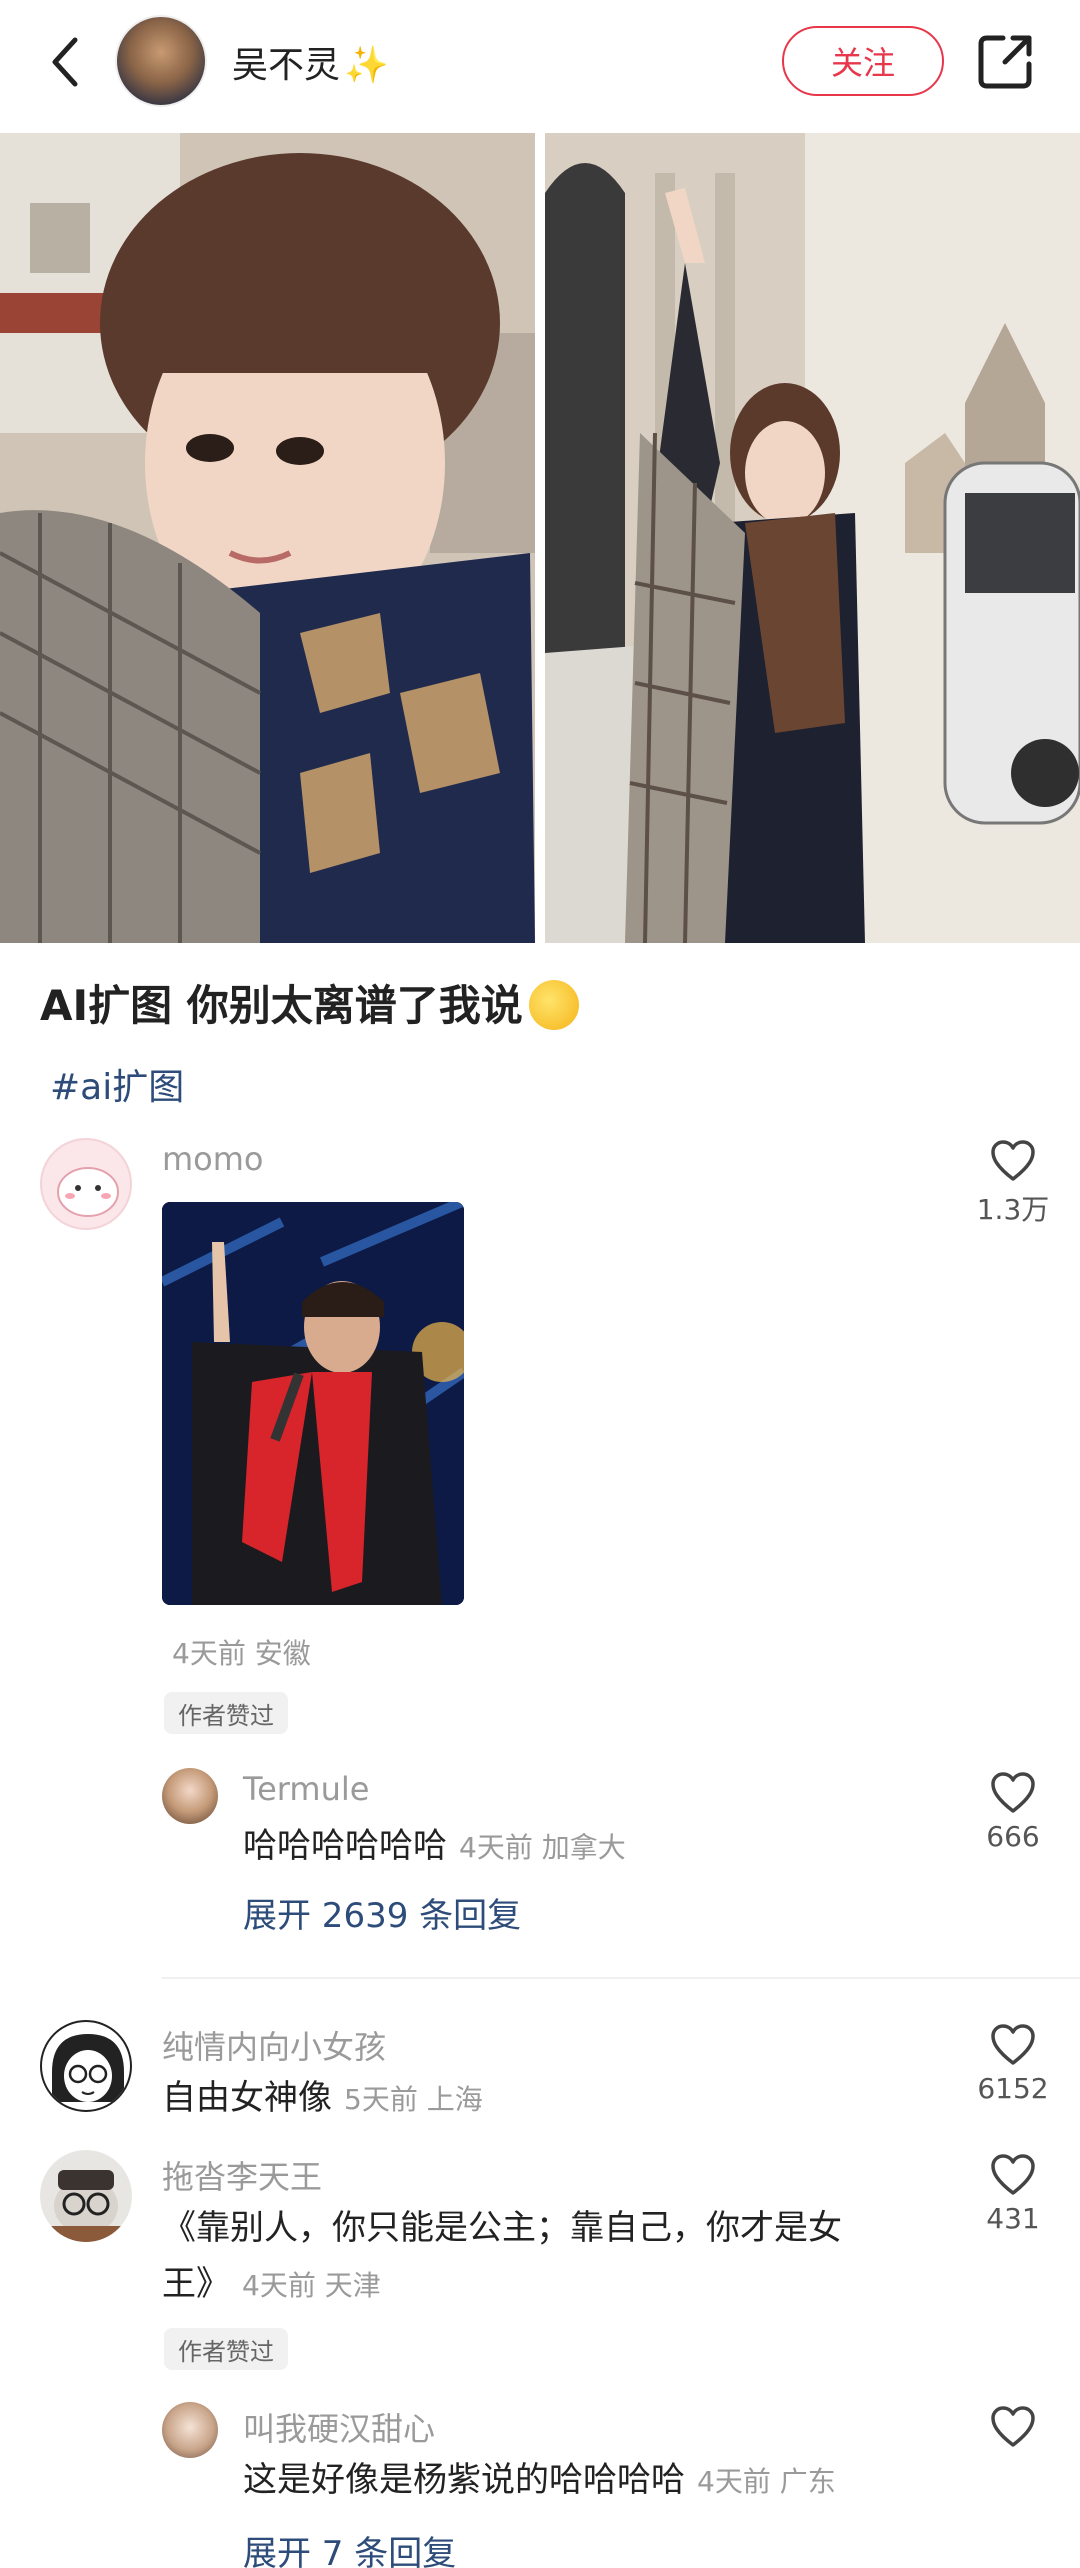 The image size is (1080, 2568). What do you see at coordinates (366, 65) in the screenshot?
I see `sparkle-icon: ✨` at bounding box center [366, 65].